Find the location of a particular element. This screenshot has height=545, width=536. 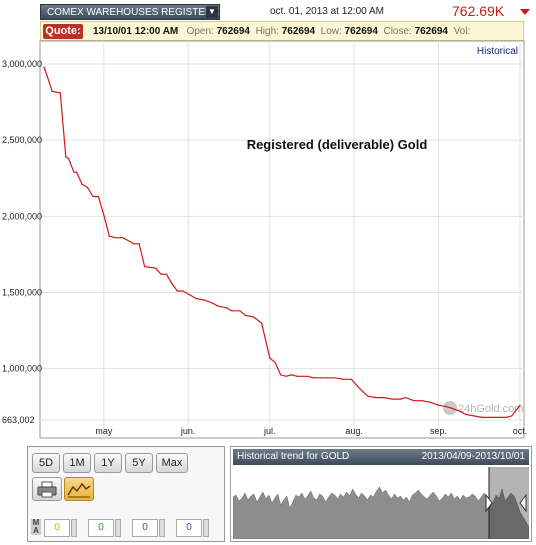

period-1y-button: 1Y is located at coordinates (108, 463).